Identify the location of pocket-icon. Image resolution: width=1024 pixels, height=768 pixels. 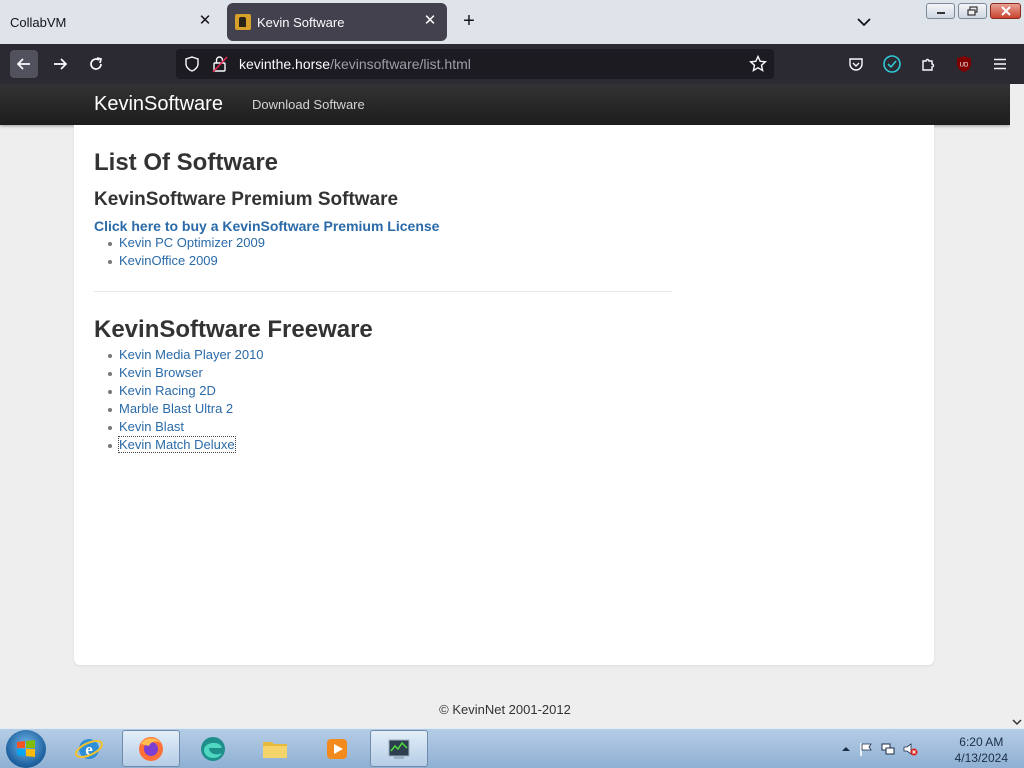
(856, 64).